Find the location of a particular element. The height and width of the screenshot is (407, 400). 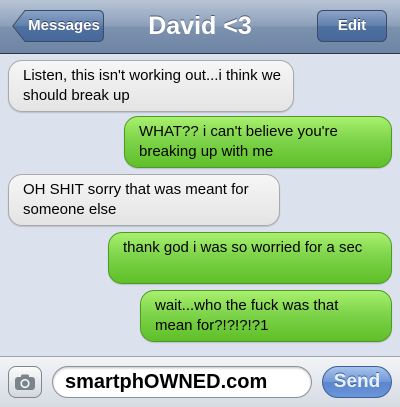

camera-icon is located at coordinates (25, 382).